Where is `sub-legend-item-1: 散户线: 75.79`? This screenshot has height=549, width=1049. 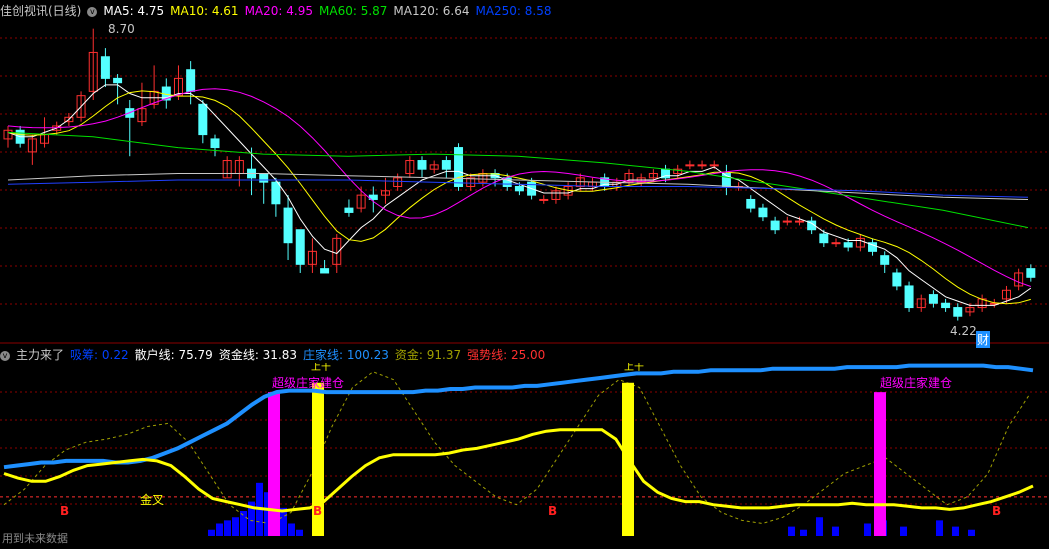
sub-legend-item-1: 散户线: 75.79 is located at coordinates (173, 355).